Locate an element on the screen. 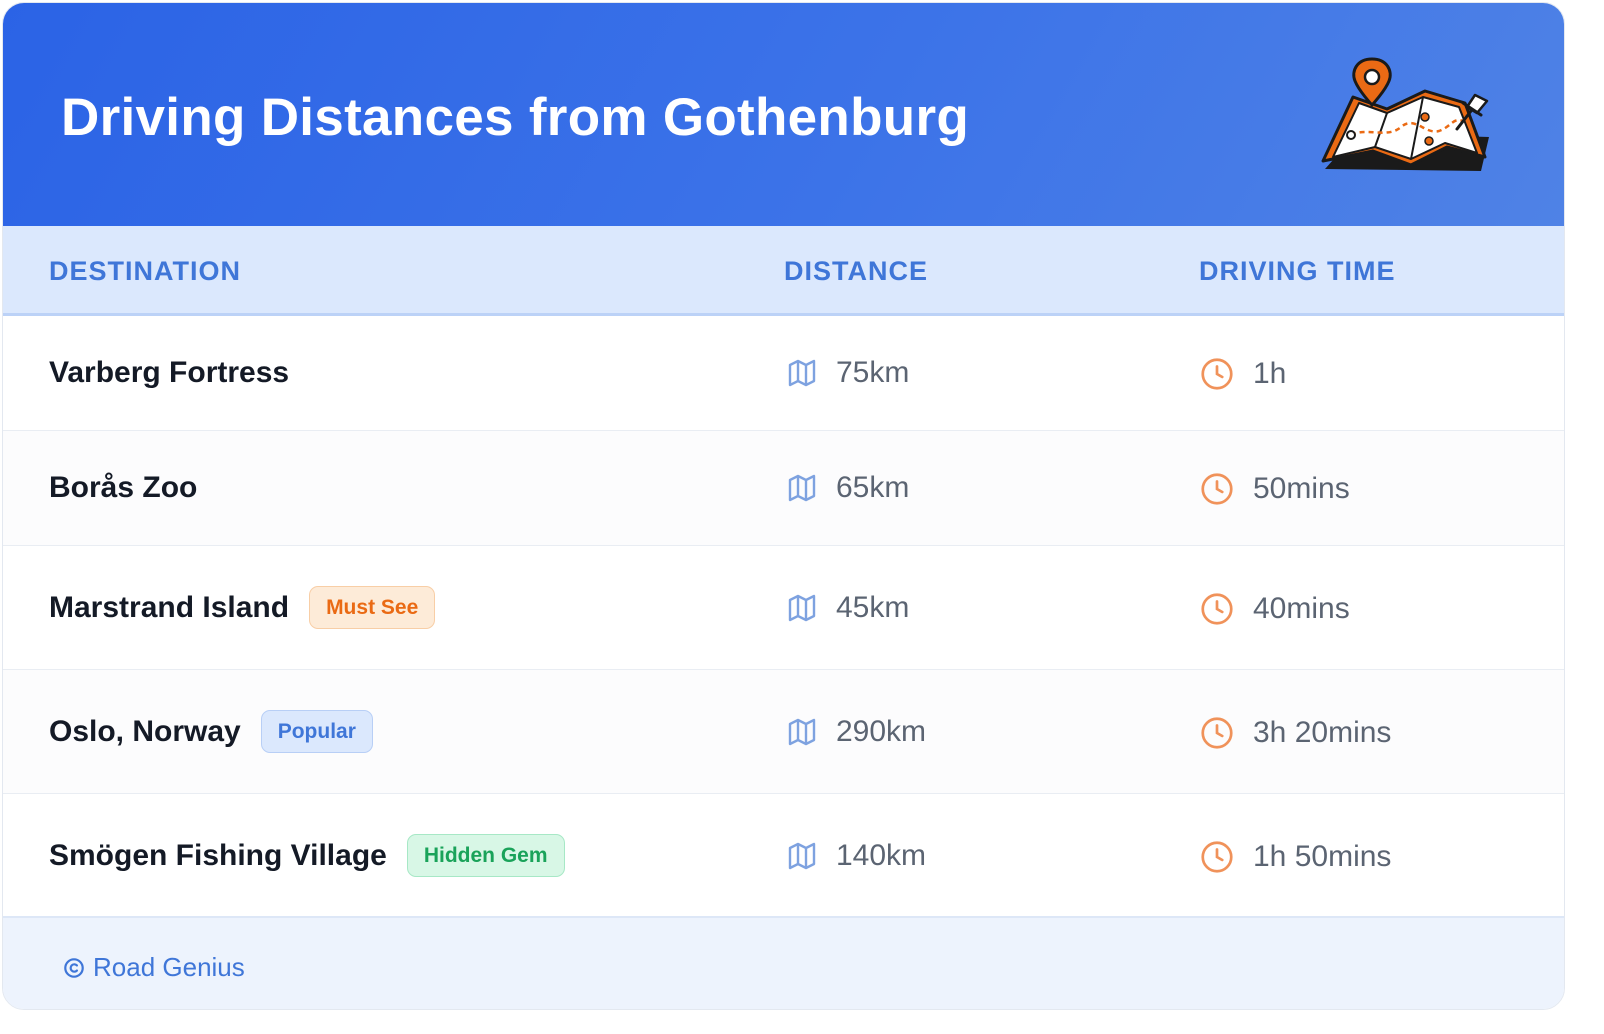 This screenshot has width=1604, height=1034. destination-name: Borås Zoo is located at coordinates (123, 487).